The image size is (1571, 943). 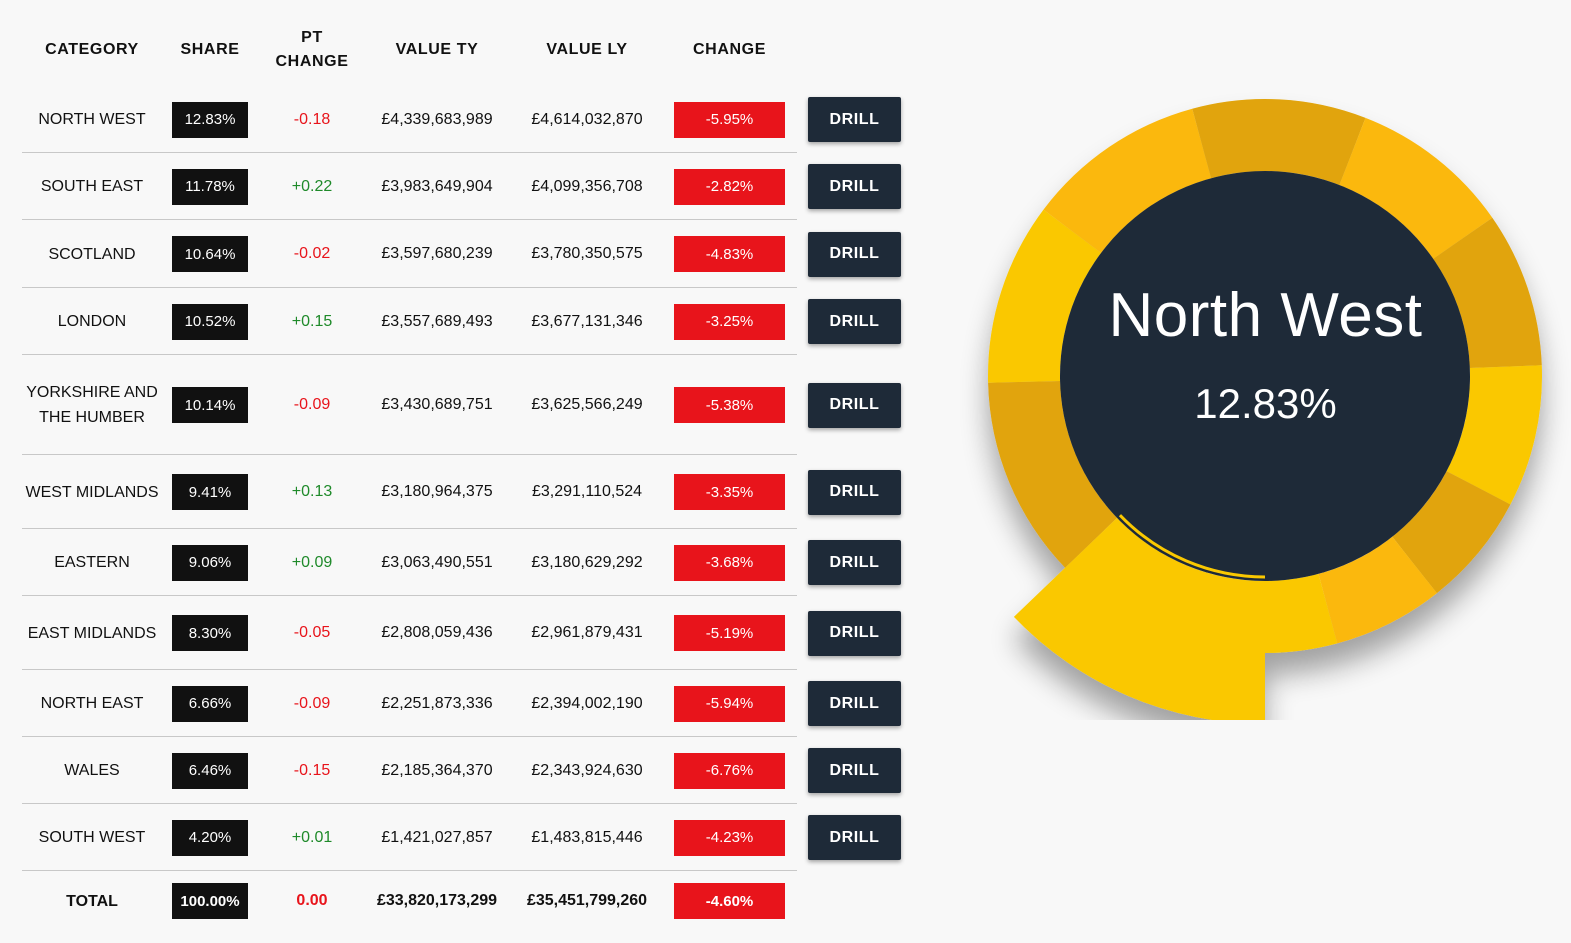 I want to click on category-cell: EAST MIDLANDS, so click(x=92, y=633).